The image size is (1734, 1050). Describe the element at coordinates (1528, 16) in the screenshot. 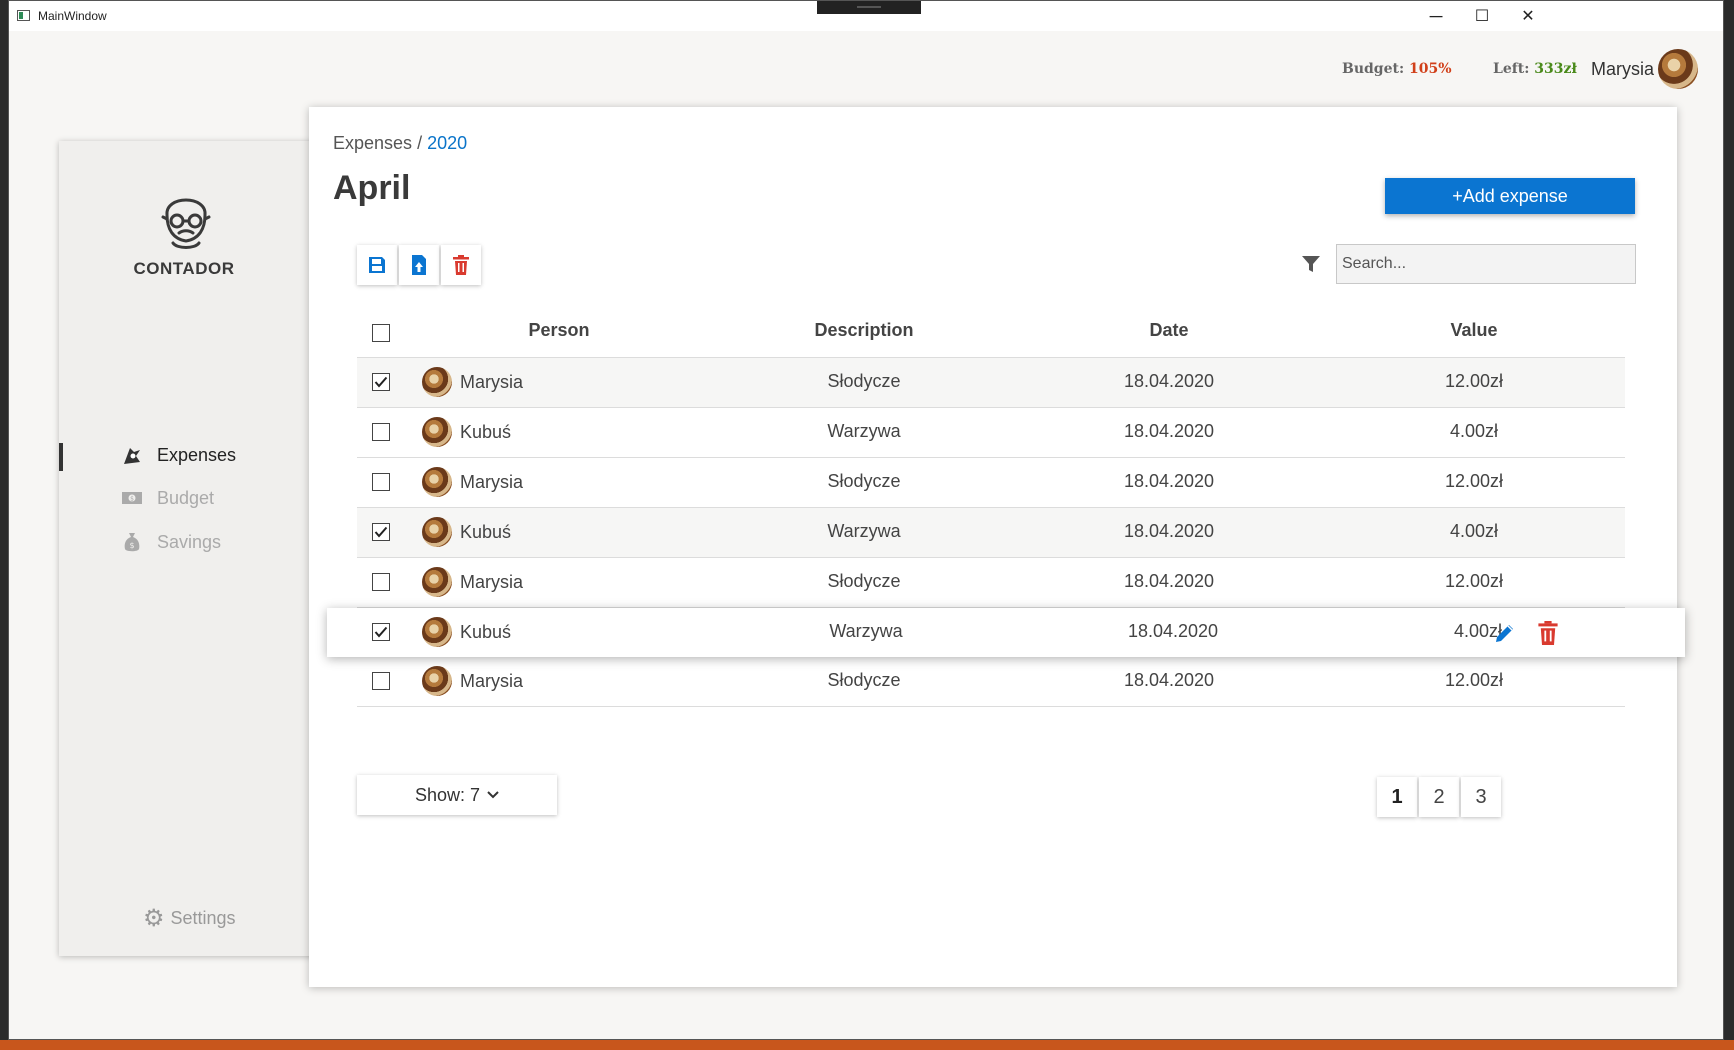

I see `close-button: ✕` at that location.